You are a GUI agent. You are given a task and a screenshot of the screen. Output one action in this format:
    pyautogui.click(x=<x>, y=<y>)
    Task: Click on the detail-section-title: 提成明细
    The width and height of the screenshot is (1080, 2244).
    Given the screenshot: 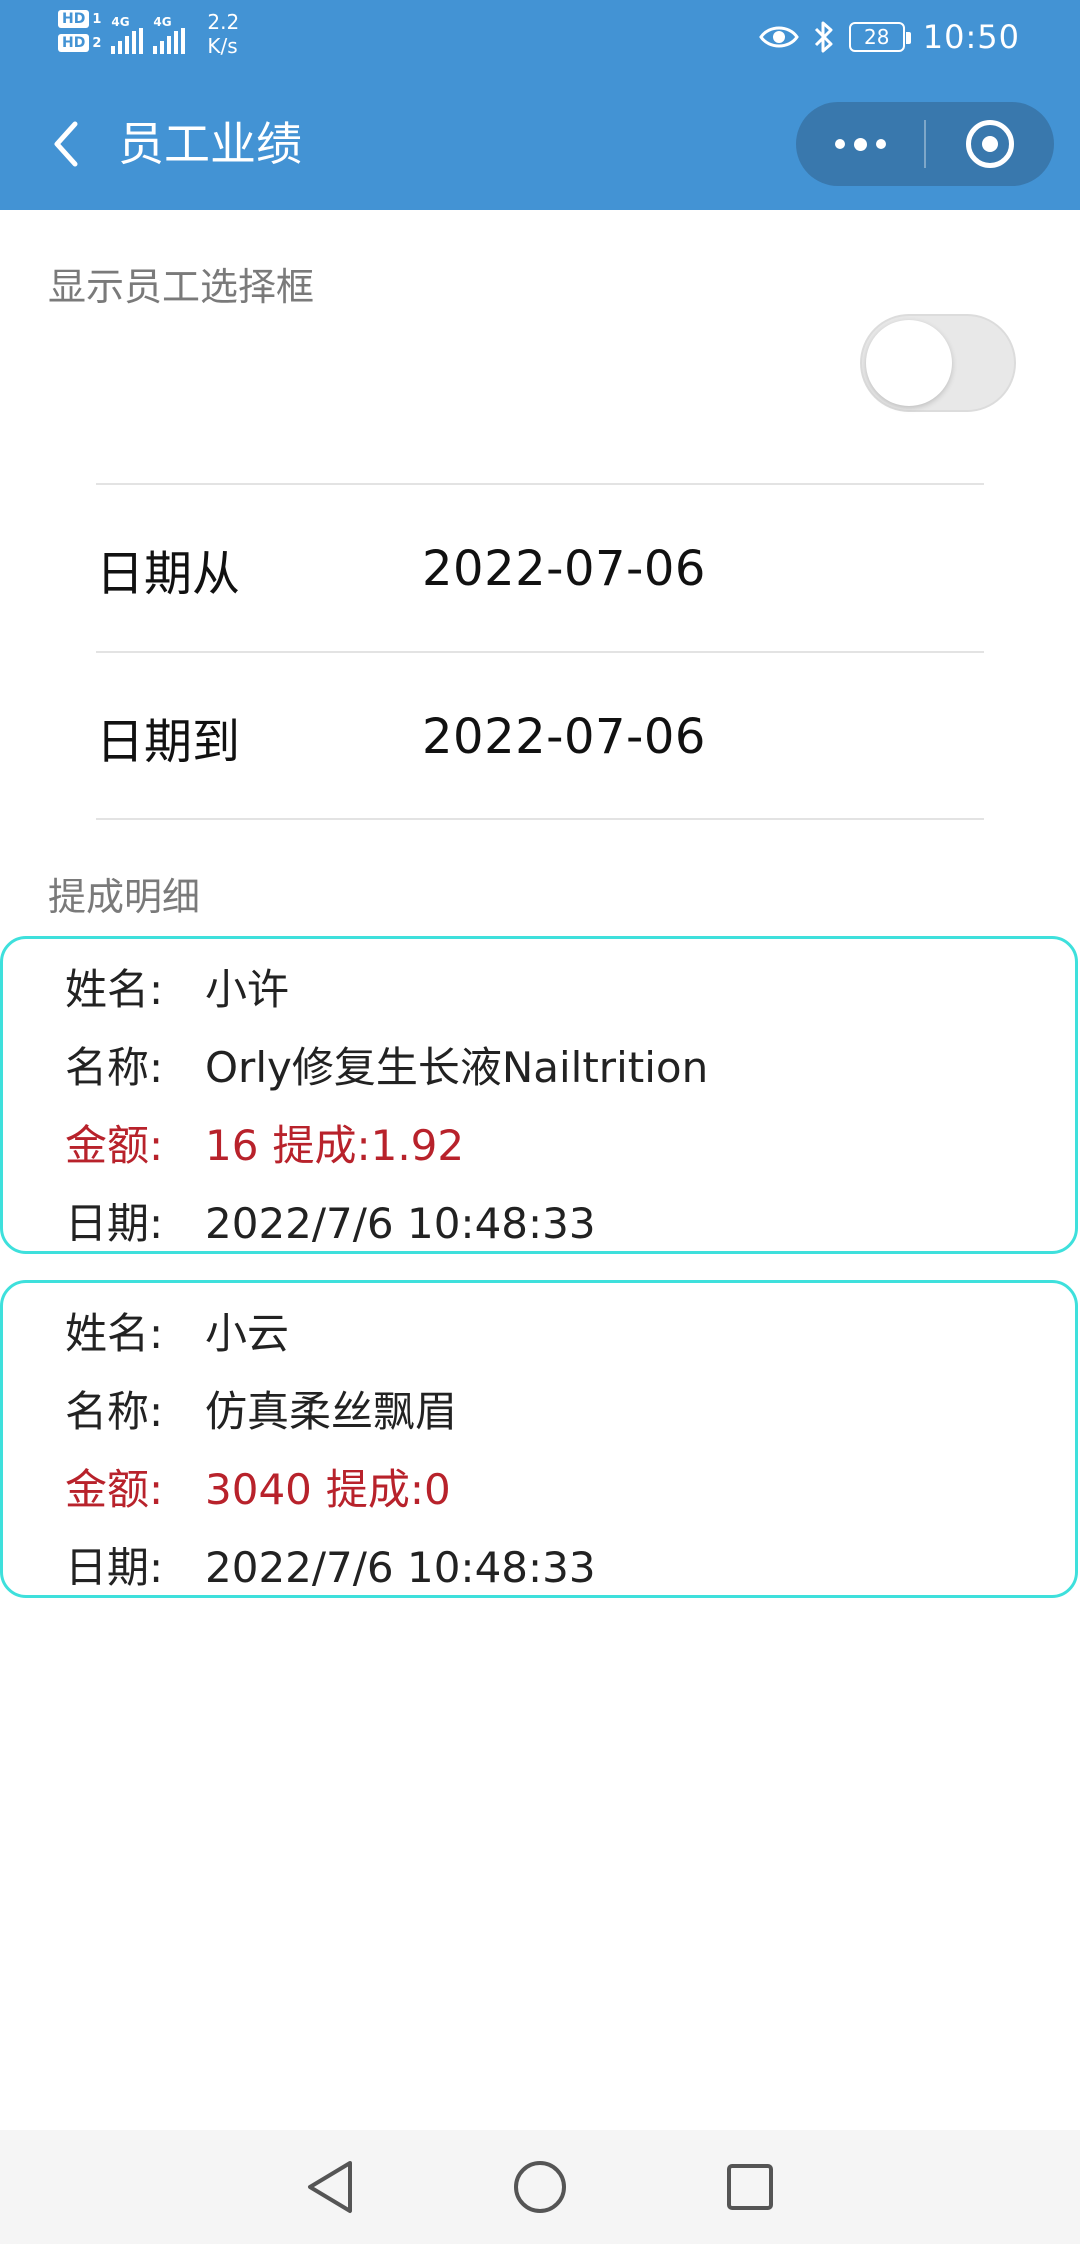 What is the action you would take?
    pyautogui.click(x=124, y=897)
    